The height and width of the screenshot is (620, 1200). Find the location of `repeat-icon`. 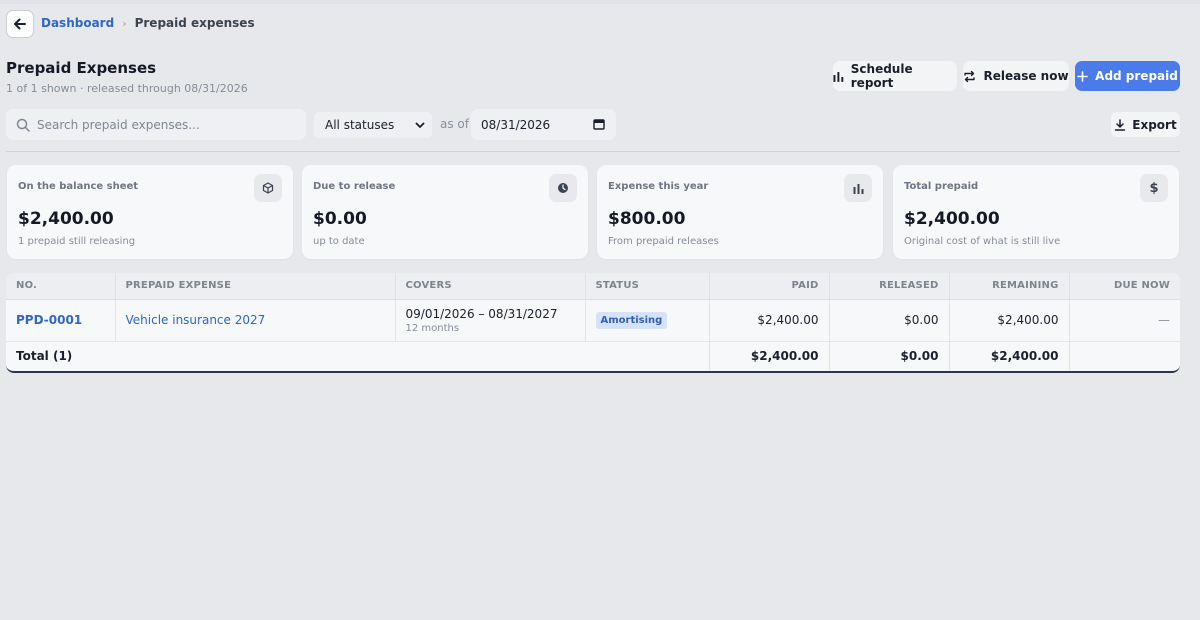

repeat-icon is located at coordinates (970, 76).